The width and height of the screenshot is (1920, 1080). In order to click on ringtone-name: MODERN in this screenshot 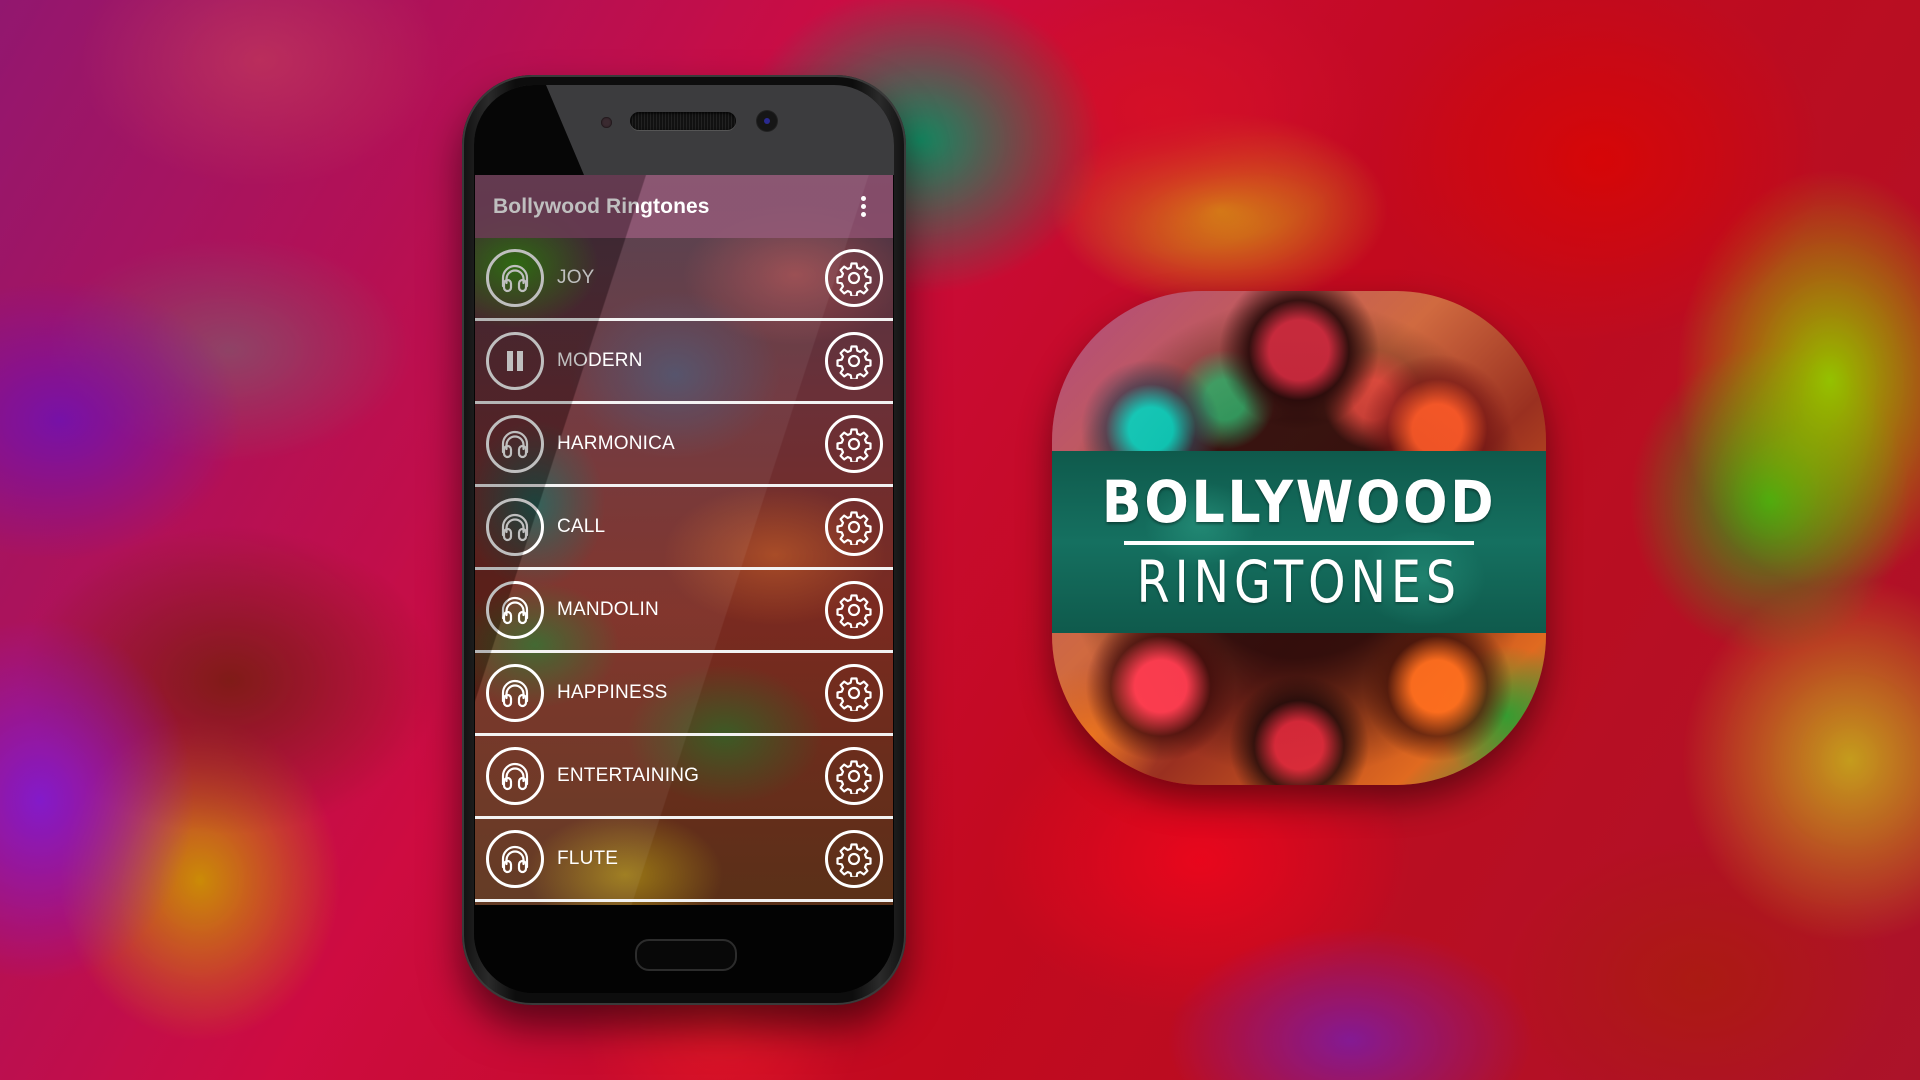, I will do `click(600, 360)`.